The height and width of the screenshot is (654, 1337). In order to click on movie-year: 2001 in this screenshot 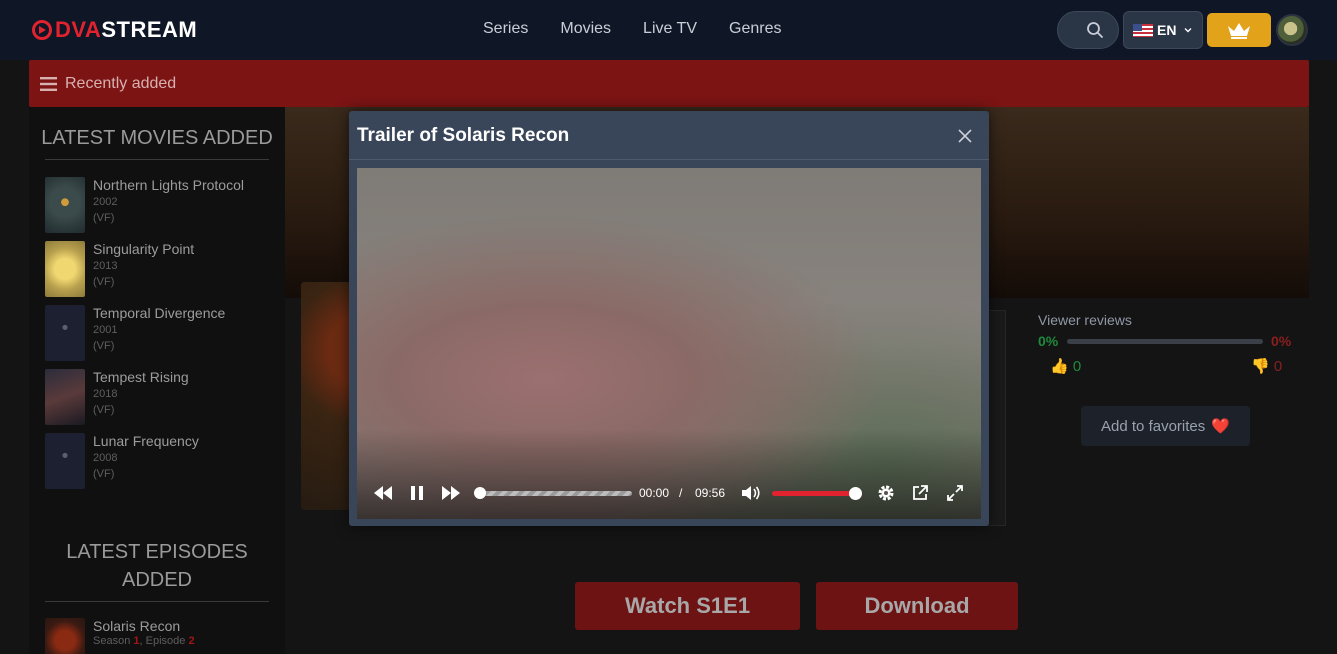, I will do `click(105, 330)`.